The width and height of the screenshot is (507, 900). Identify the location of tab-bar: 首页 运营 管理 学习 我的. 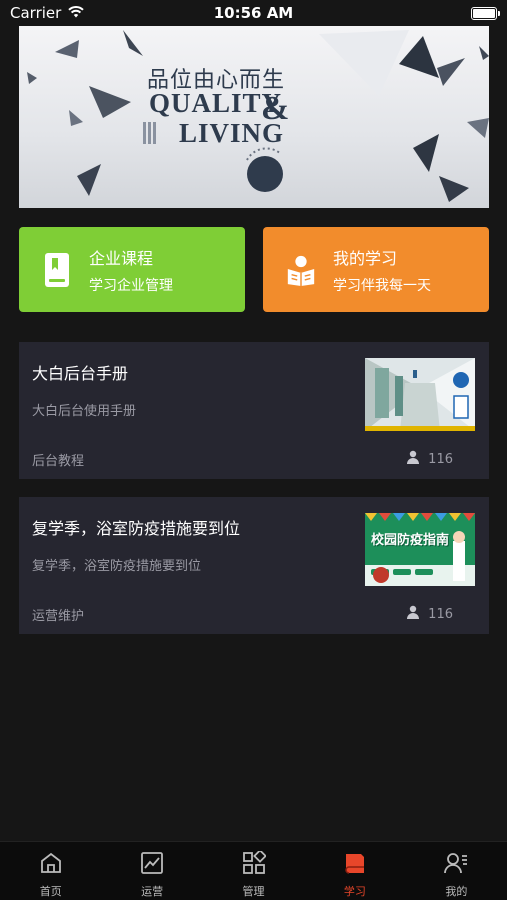
(253, 870).